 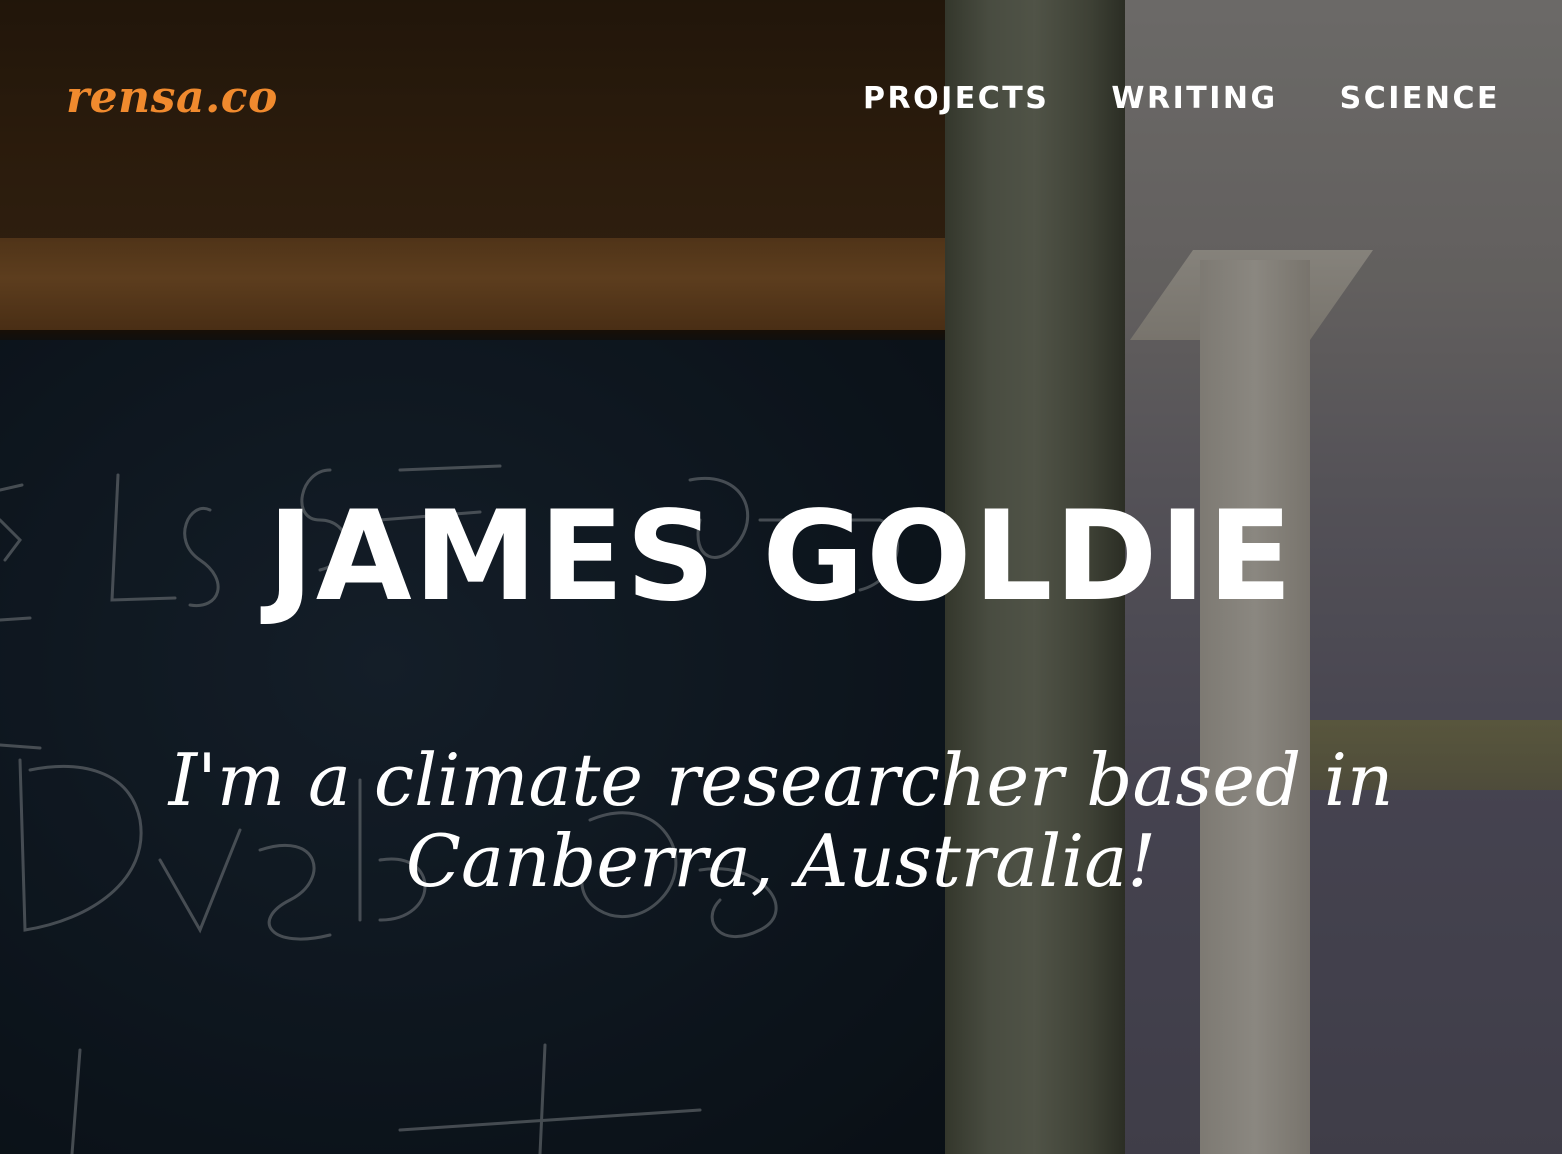 I want to click on nav-link-science: SCIENCE, so click(x=1420, y=99).